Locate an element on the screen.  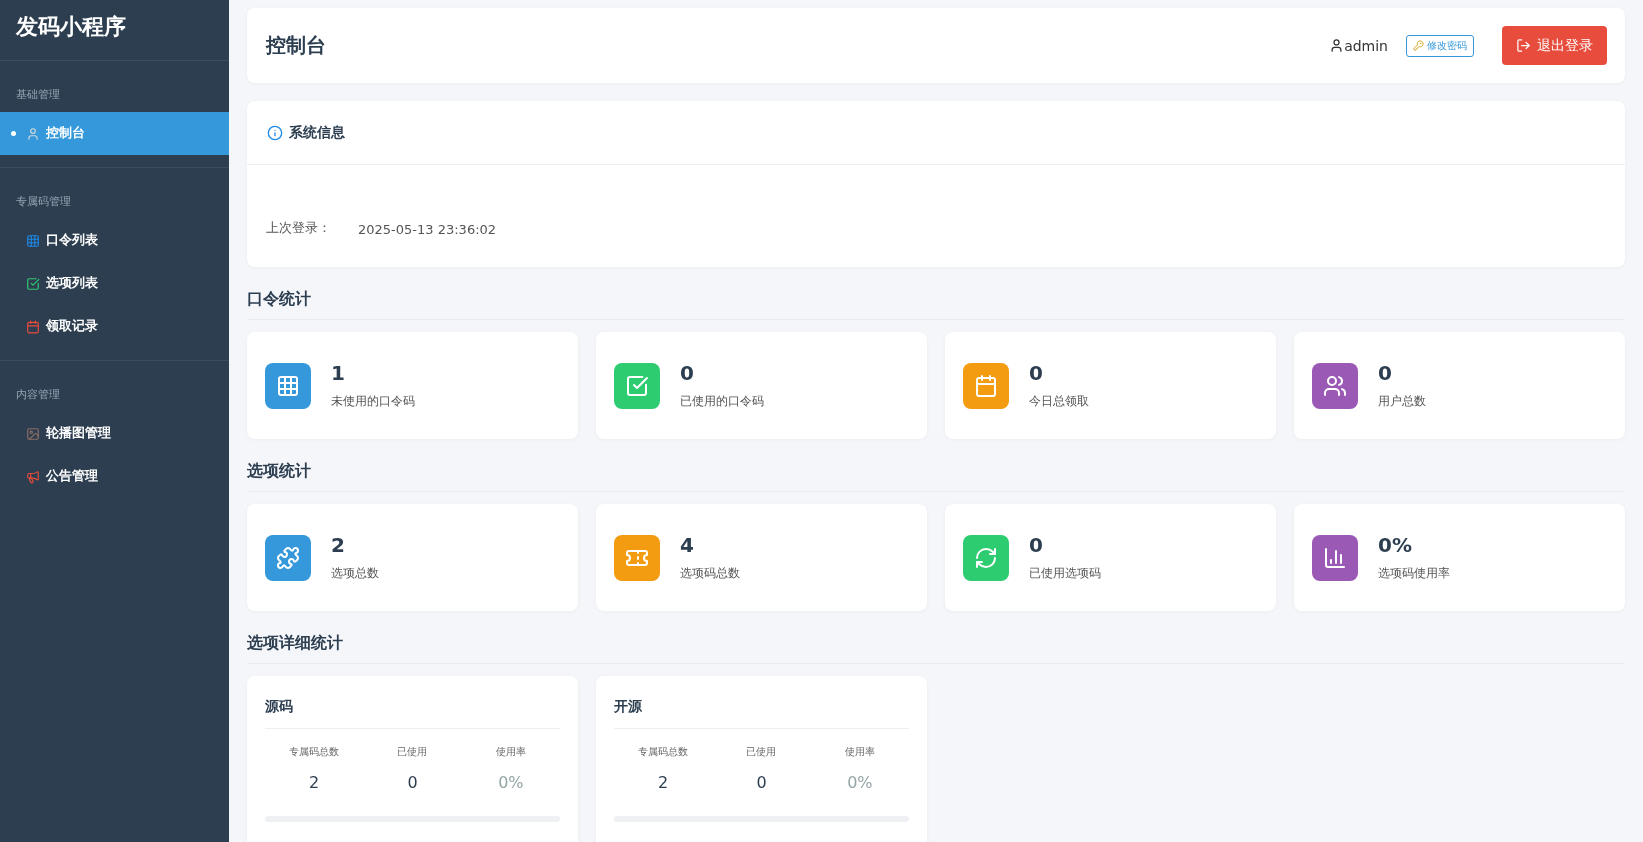
sidebar-section-label: 基础管理 is located at coordinates (38, 95).